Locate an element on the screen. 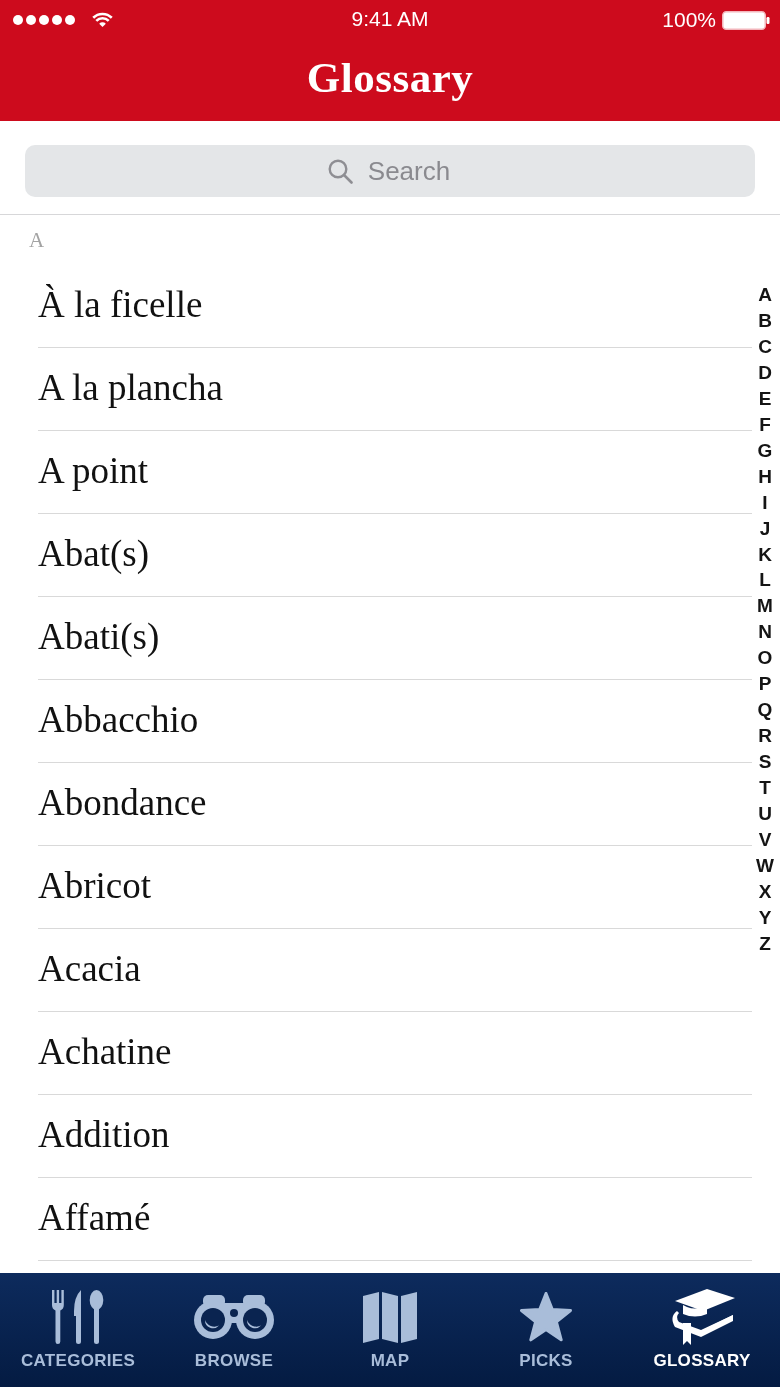 The width and height of the screenshot is (780, 1387). index-letter: M is located at coordinates (765, 606).